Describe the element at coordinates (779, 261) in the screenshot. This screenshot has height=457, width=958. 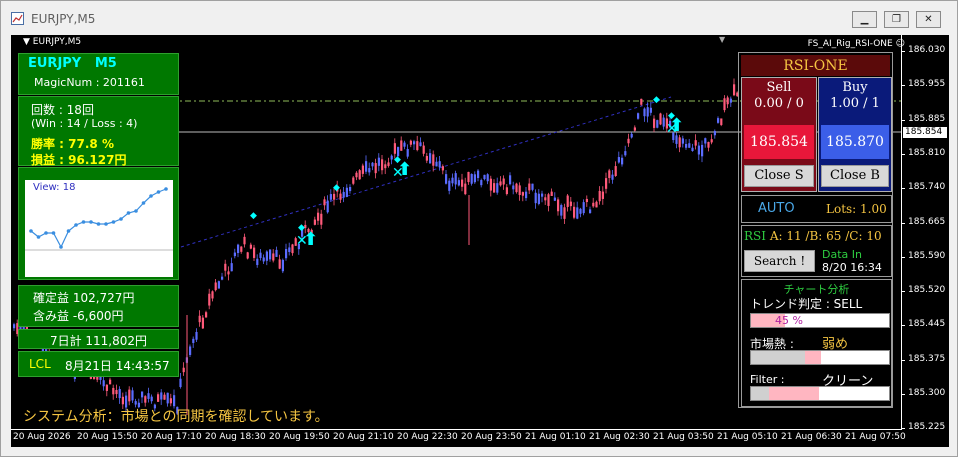
I see `search-button: Search !` at that location.